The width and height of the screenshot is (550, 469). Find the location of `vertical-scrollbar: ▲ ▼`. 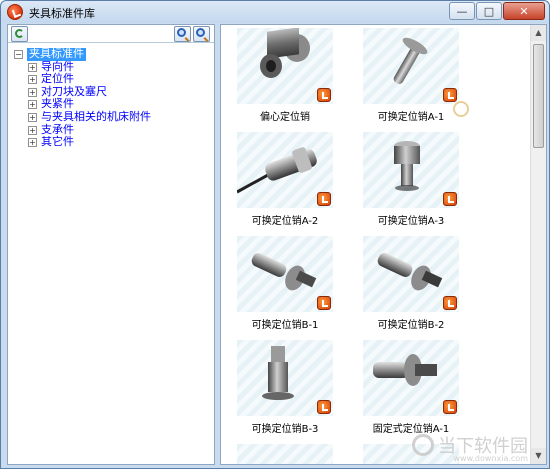

vertical-scrollbar: ▲ ▼ is located at coordinates (538, 244).